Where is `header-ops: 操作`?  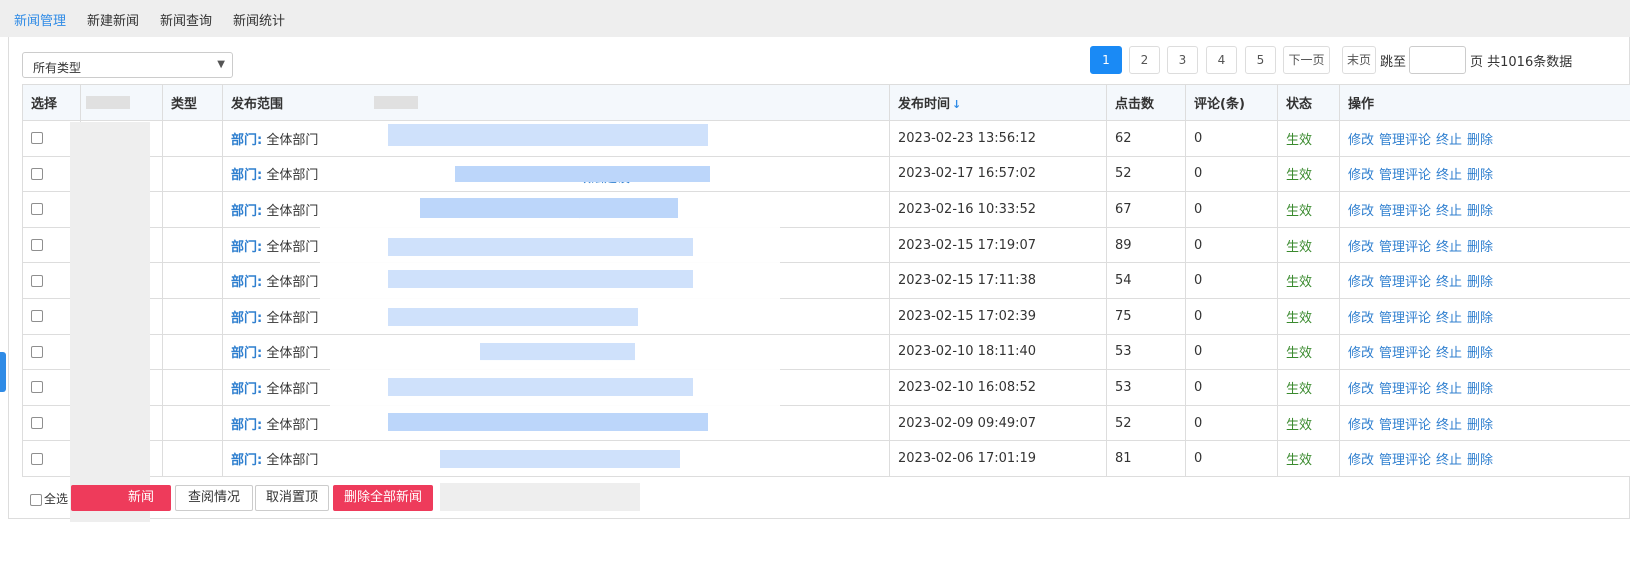
header-ops: 操作 is located at coordinates (1484, 102).